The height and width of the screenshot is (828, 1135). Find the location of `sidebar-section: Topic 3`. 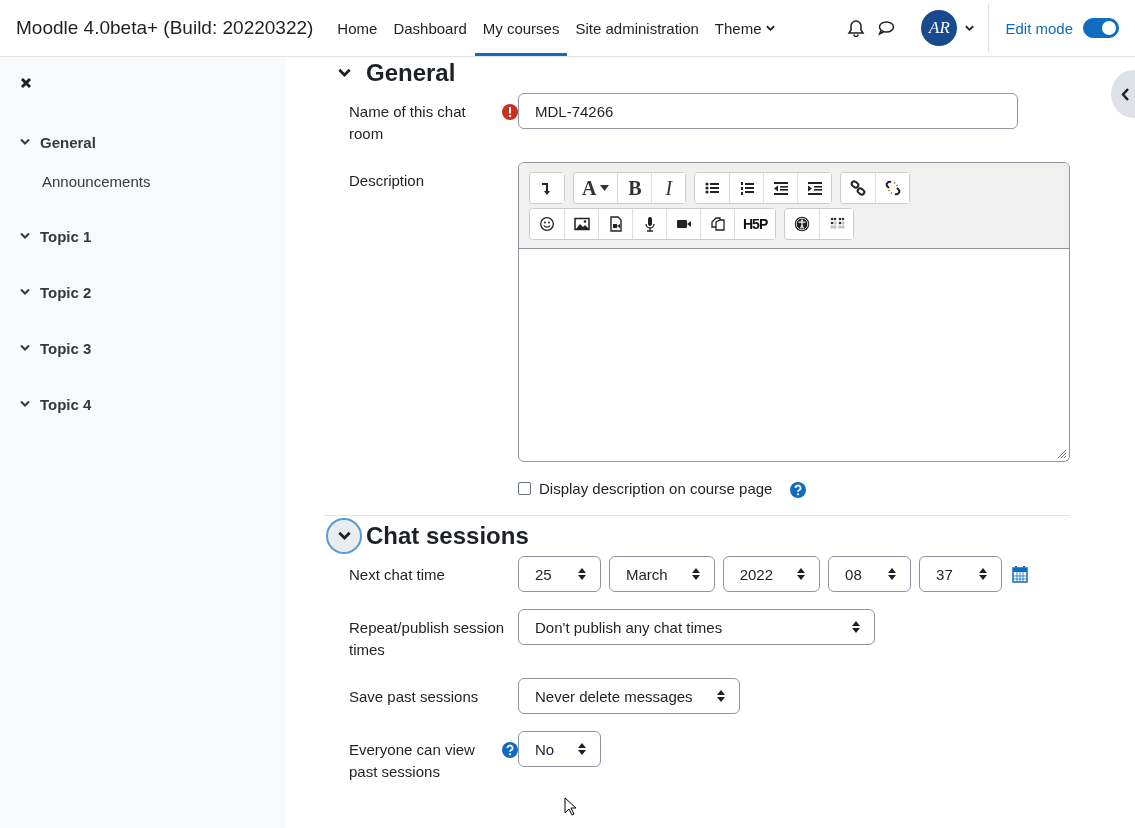

sidebar-section: Topic 3 is located at coordinates (152, 348).